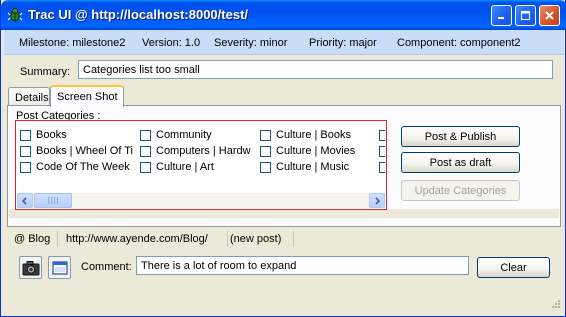  I want to click on category-item: Code Of The Week, so click(77, 167).